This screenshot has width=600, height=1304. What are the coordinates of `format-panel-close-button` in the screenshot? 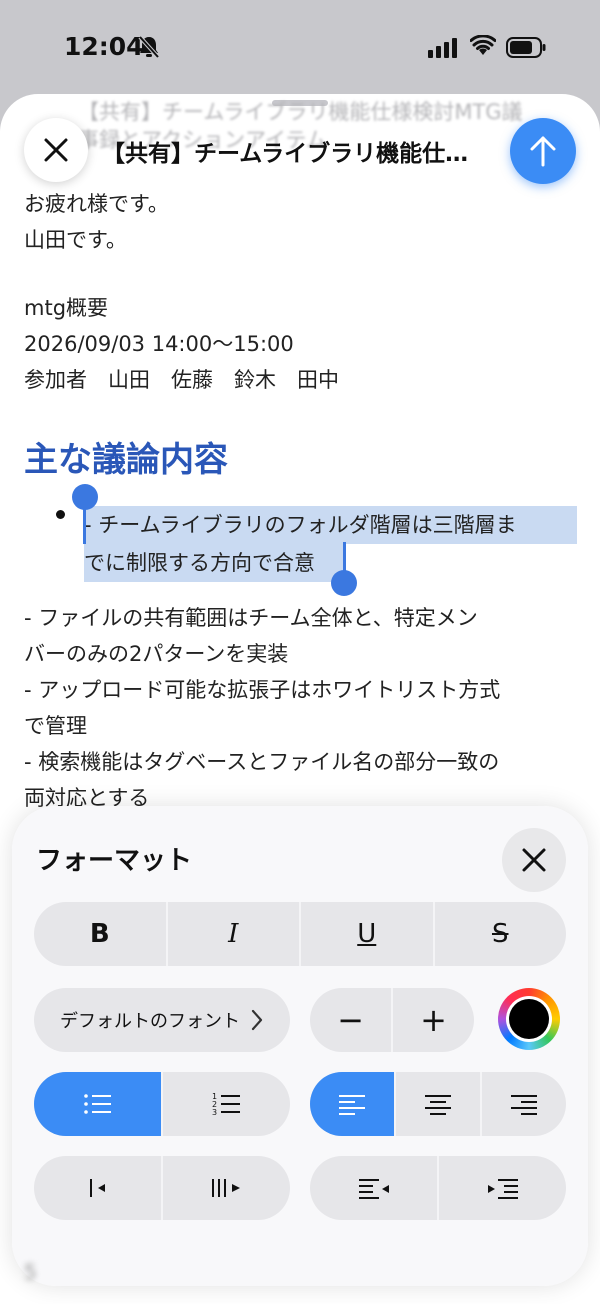 It's located at (534, 860).